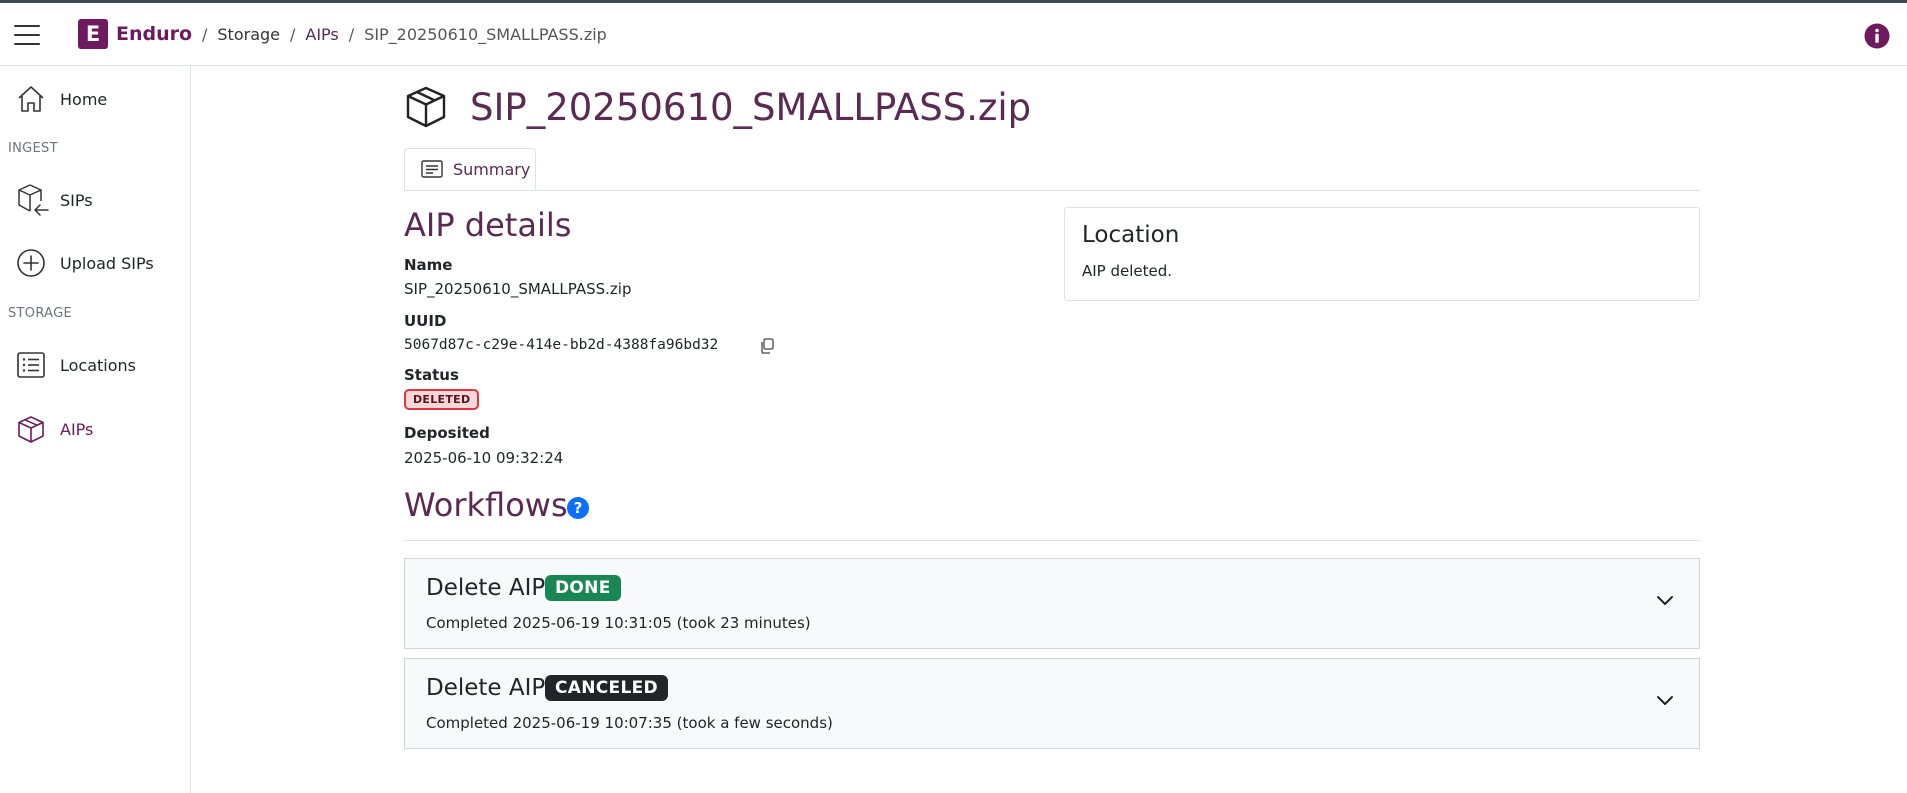 The width and height of the screenshot is (1907, 793). I want to click on name-label: Name, so click(428, 265).